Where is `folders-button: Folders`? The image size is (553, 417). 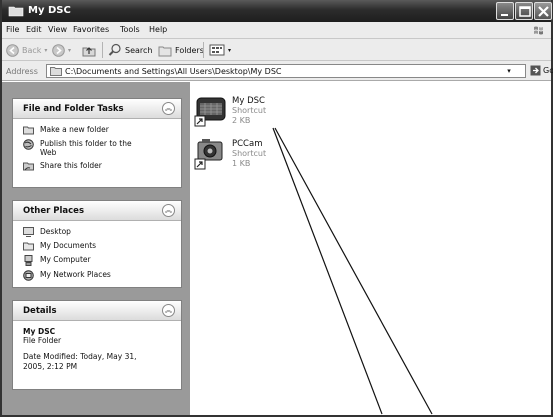
folders-button: Folders is located at coordinates (181, 50).